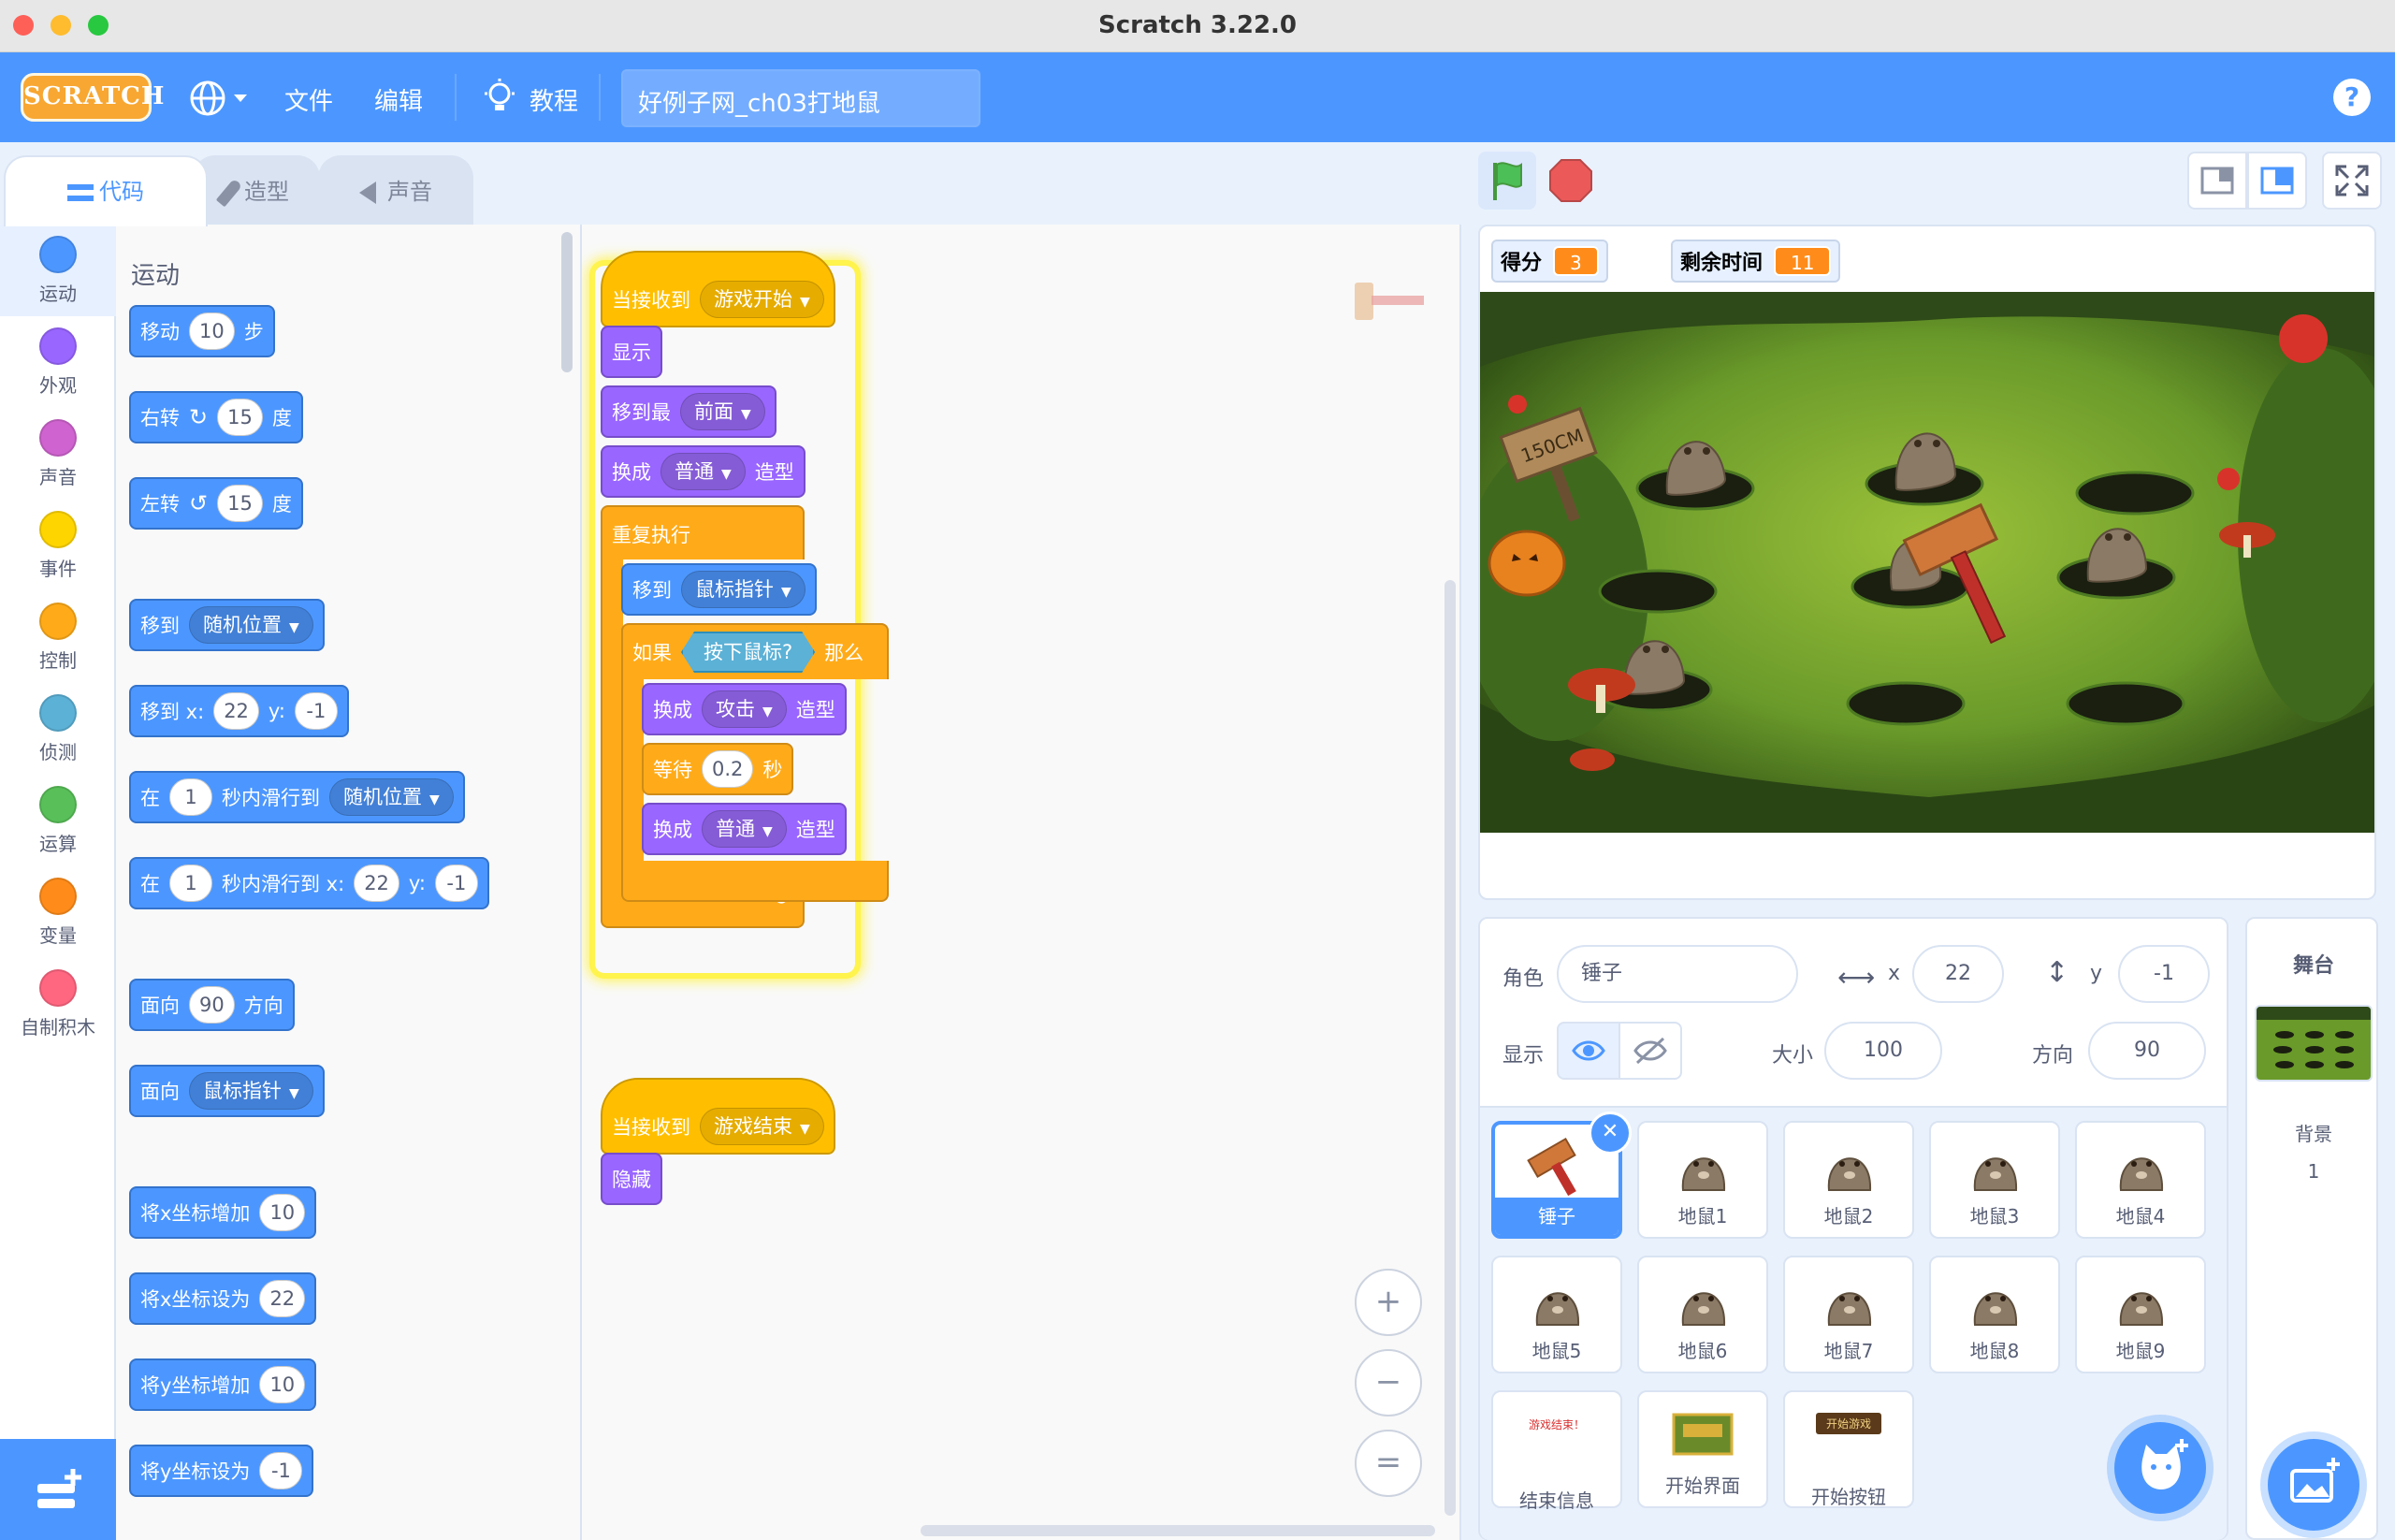 Image resolution: width=2395 pixels, height=1540 pixels. Describe the element at coordinates (1388, 1464) in the screenshot. I see `zoom-reset-button: =` at that location.